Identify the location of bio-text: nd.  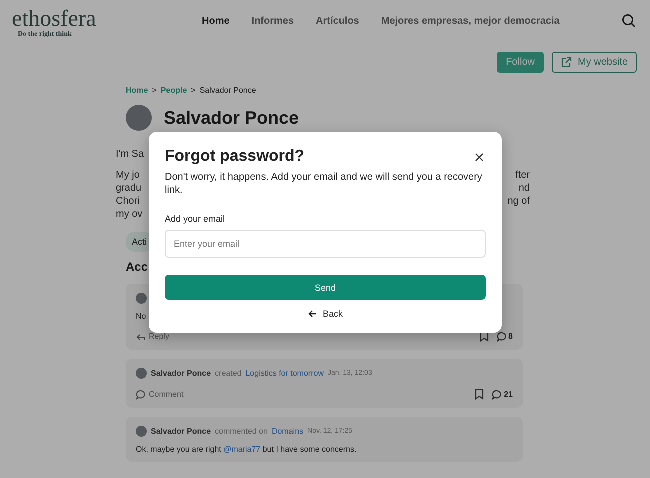
(524, 188).